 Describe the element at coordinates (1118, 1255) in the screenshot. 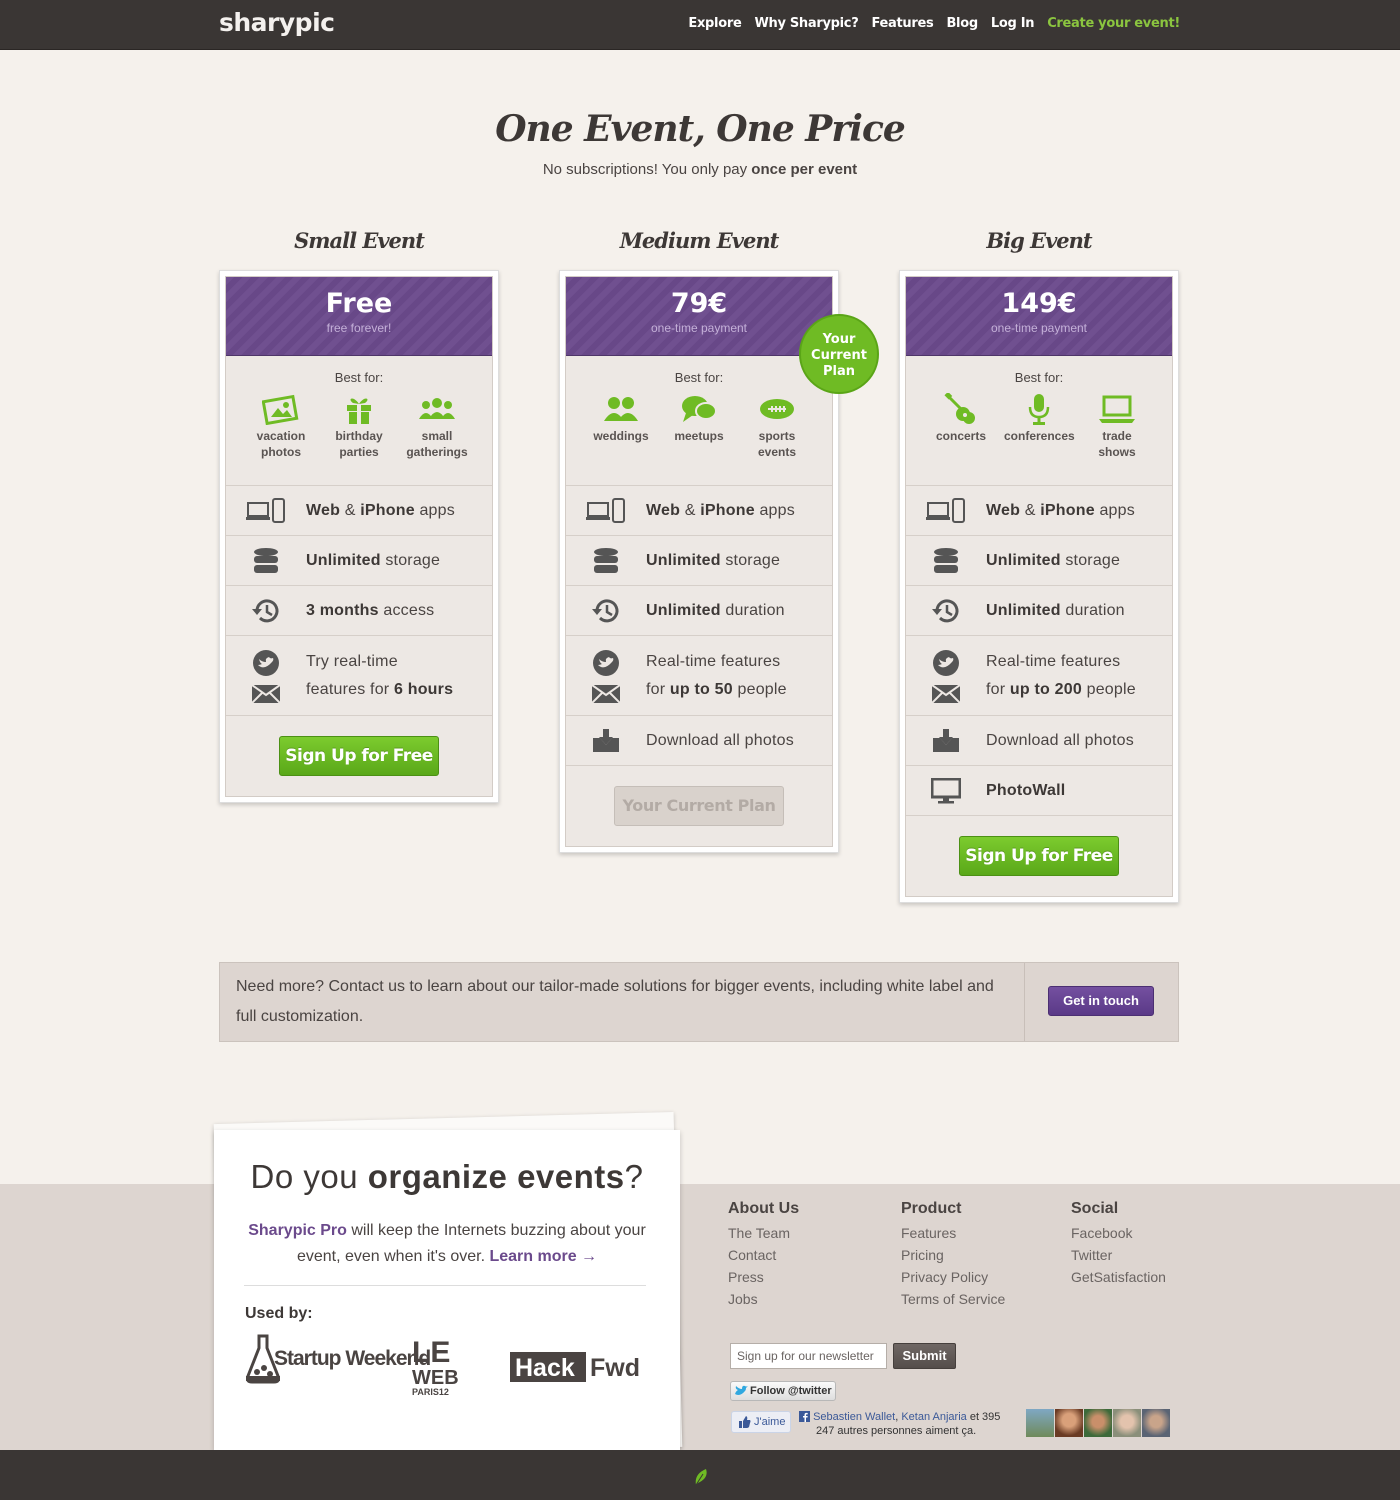

I see `footer-link-twitter: Twitter` at that location.